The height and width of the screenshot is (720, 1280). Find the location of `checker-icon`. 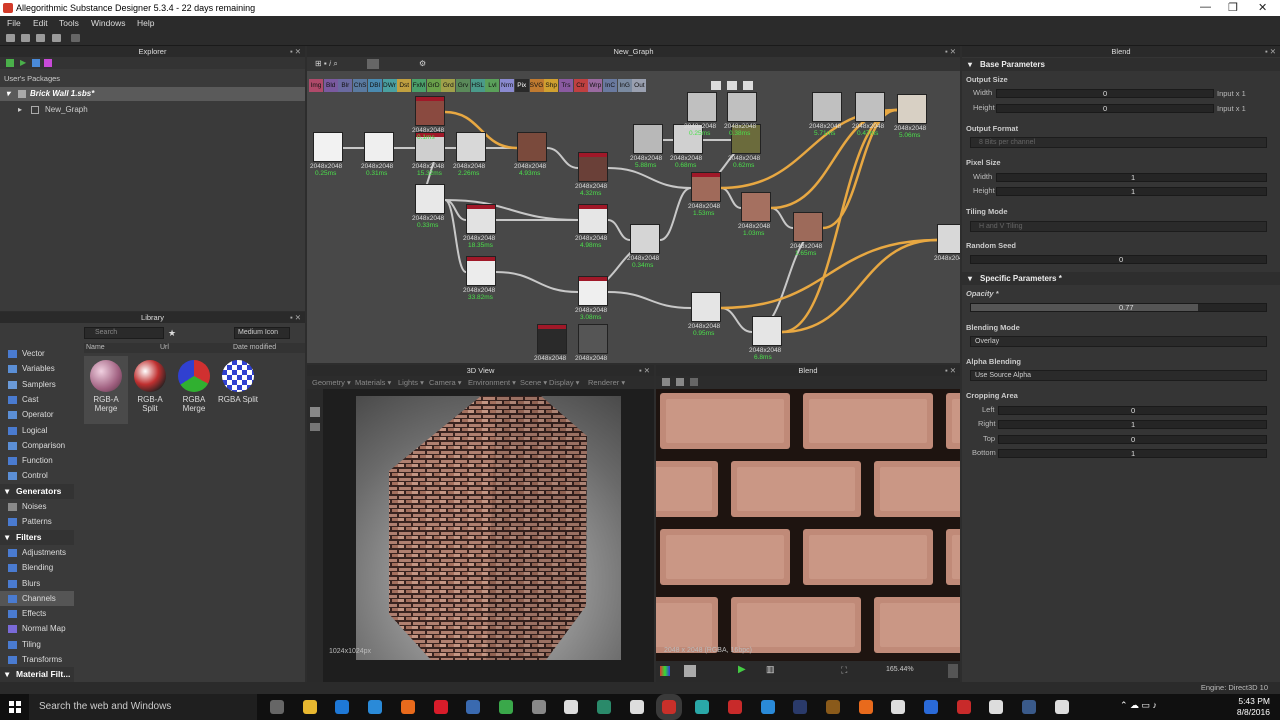

checker-icon is located at coordinates (690, 671).